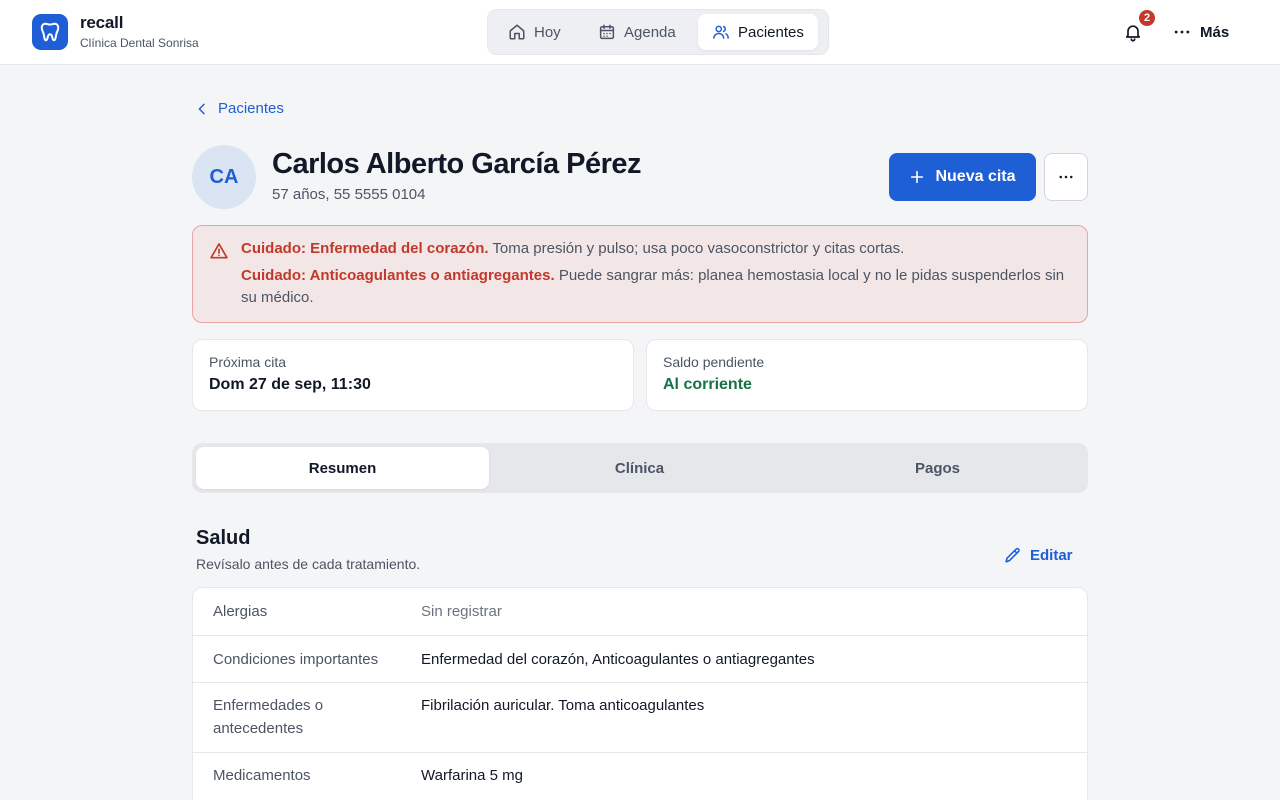 Image resolution: width=1280 pixels, height=800 pixels. I want to click on more-label: Más, so click(1215, 32).